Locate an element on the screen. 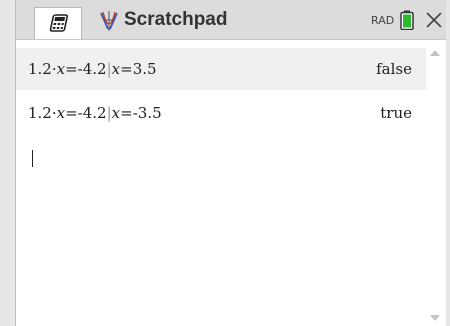 This screenshot has width=450, height=326. calculator-tab is located at coordinates (58, 23).